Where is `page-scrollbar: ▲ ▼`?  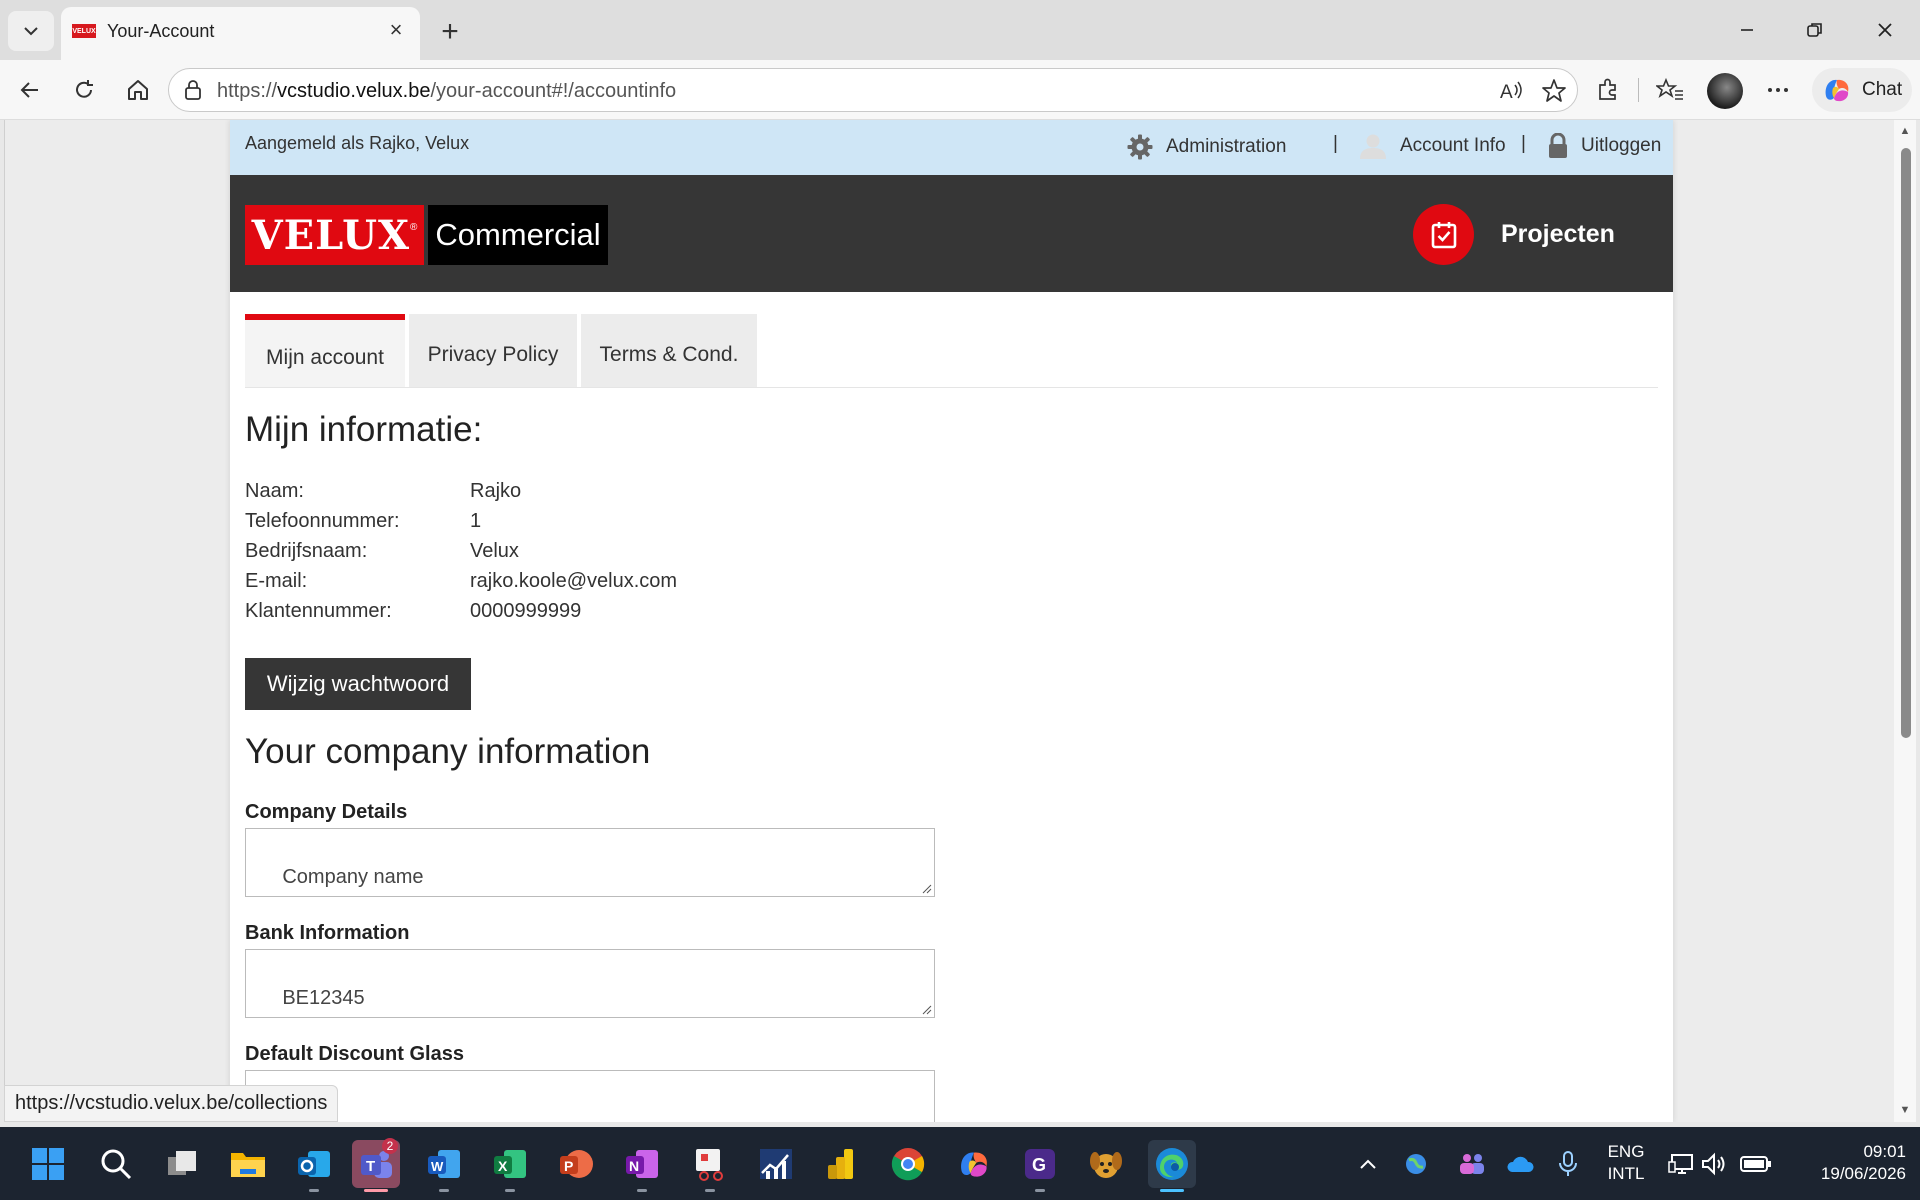
page-scrollbar: ▲ ▼ is located at coordinates (1905, 621).